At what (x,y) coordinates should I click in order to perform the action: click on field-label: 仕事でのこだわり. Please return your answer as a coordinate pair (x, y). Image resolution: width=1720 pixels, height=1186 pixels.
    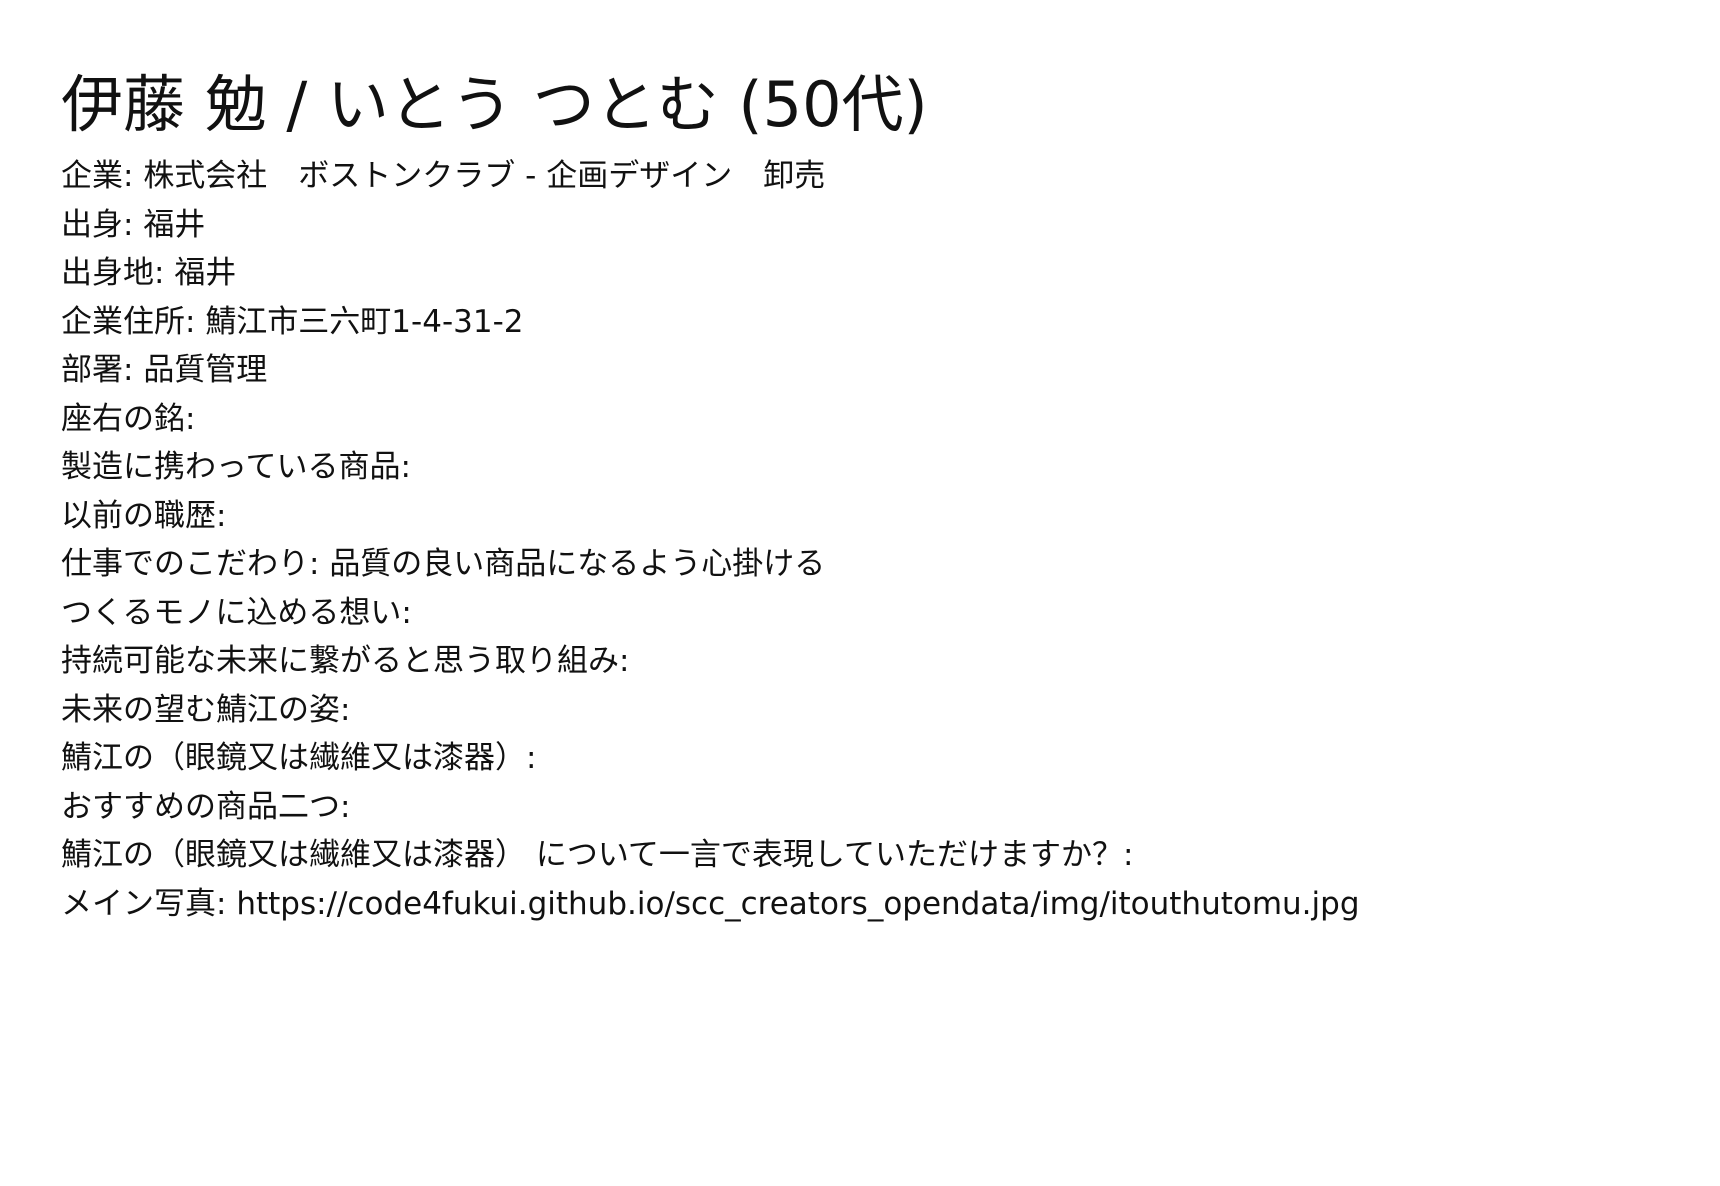
    Looking at the image, I should click on (185, 564).